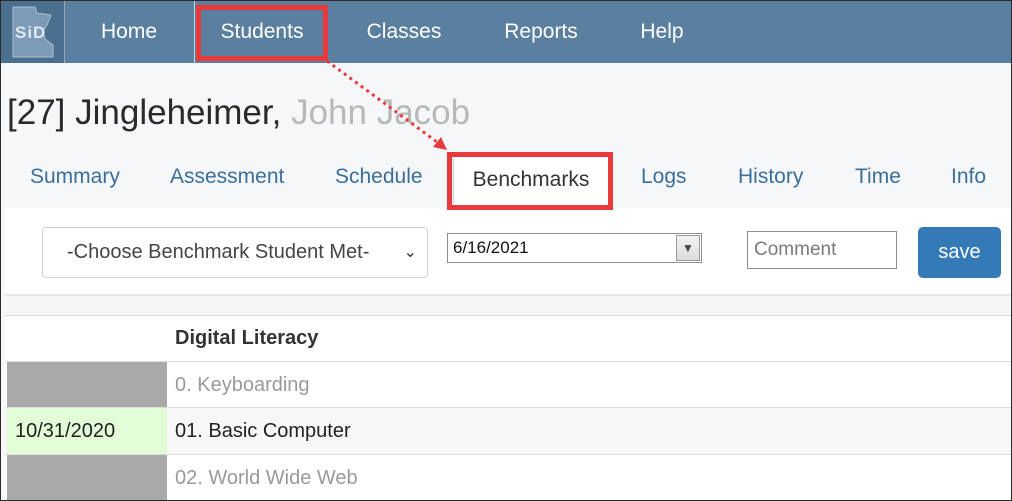 This screenshot has height=501, width=1012. What do you see at coordinates (386, 104) in the screenshot?
I see `annotation-arrow-icon` at bounding box center [386, 104].